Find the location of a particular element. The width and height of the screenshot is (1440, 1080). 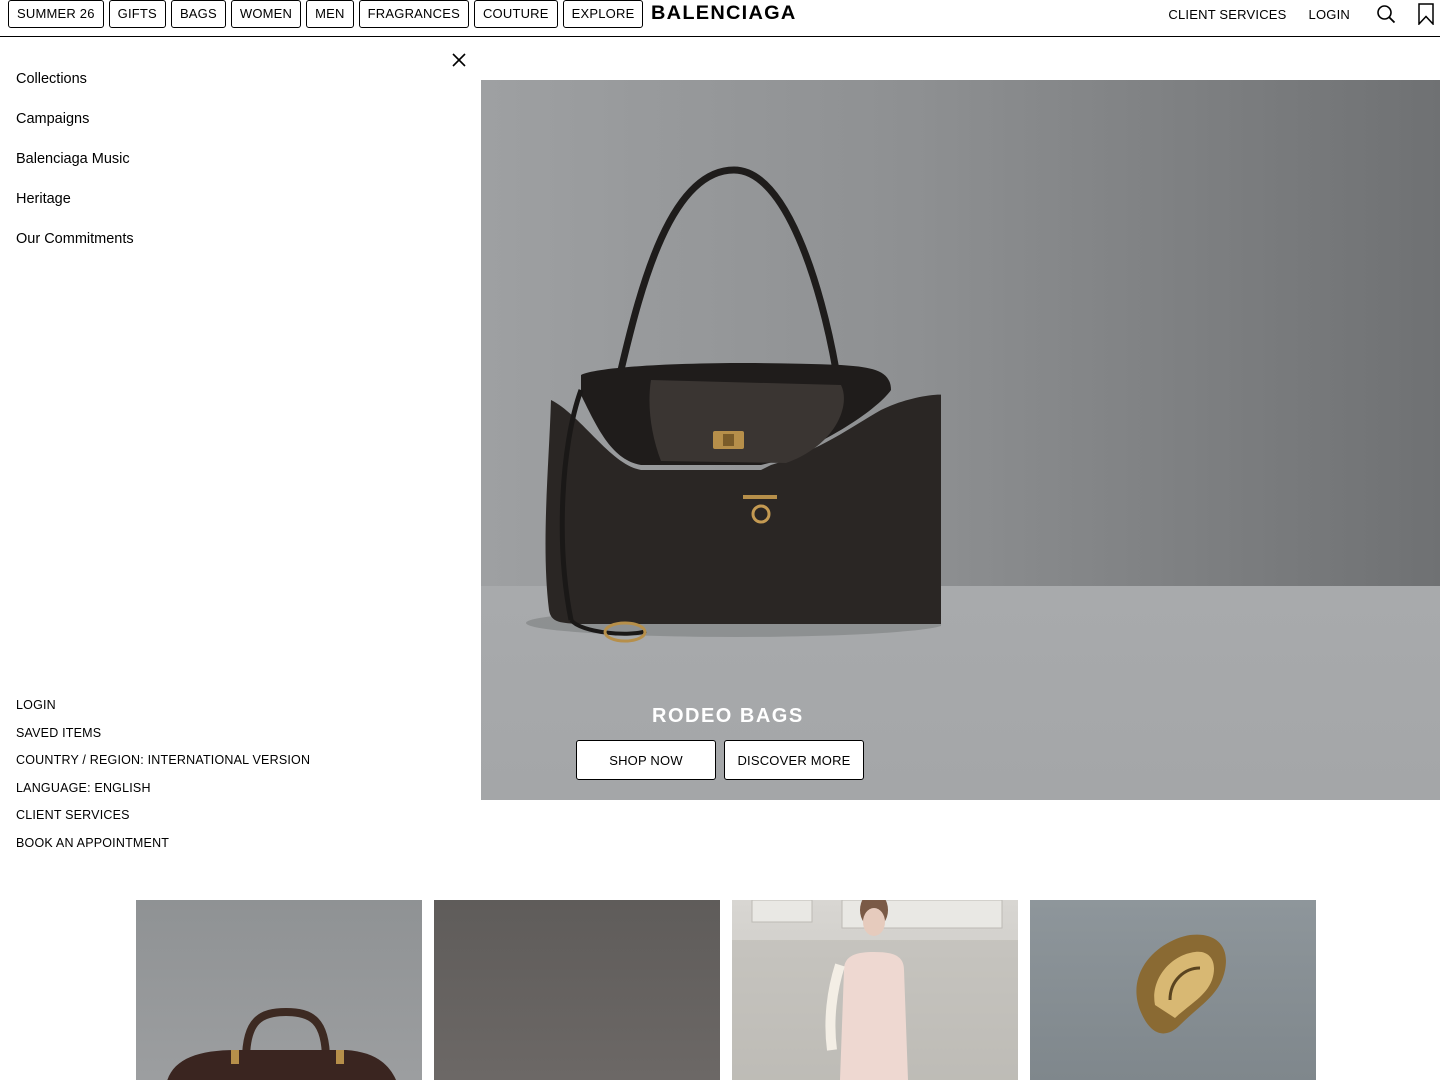

tile-bag-image is located at coordinates (281, 1043).